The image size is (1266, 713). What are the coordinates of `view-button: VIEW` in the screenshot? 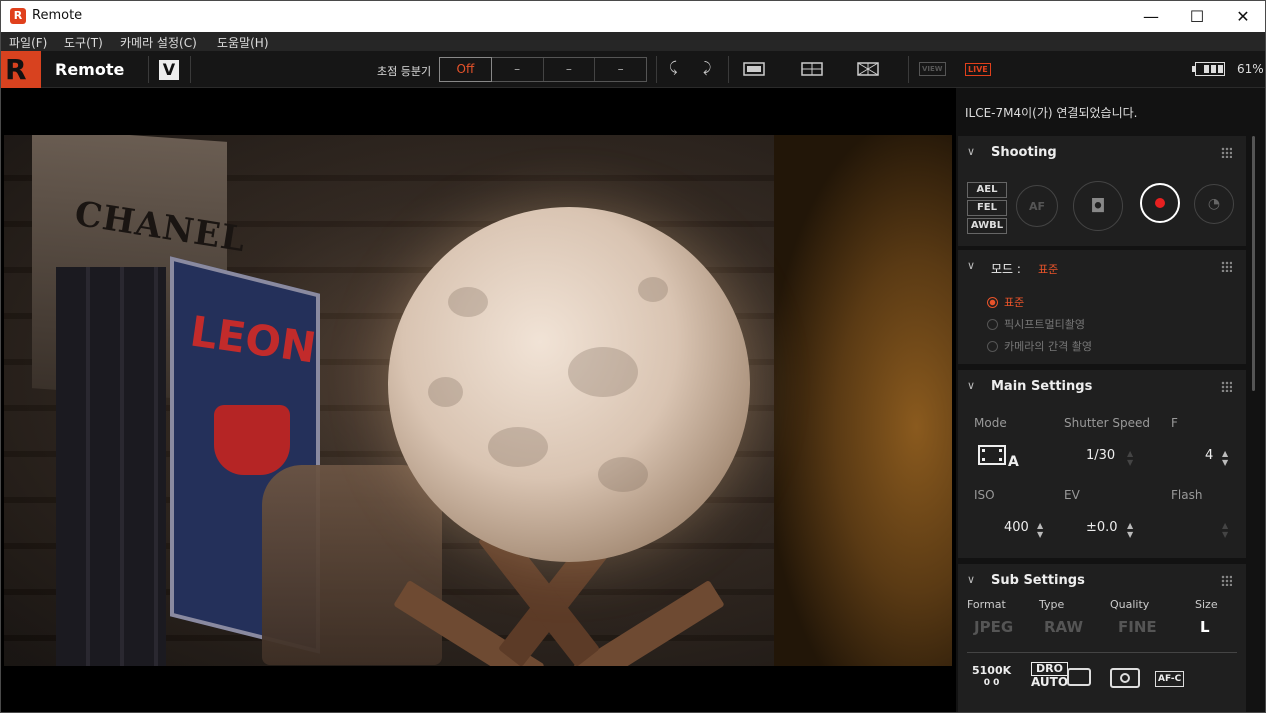 It's located at (932, 69).